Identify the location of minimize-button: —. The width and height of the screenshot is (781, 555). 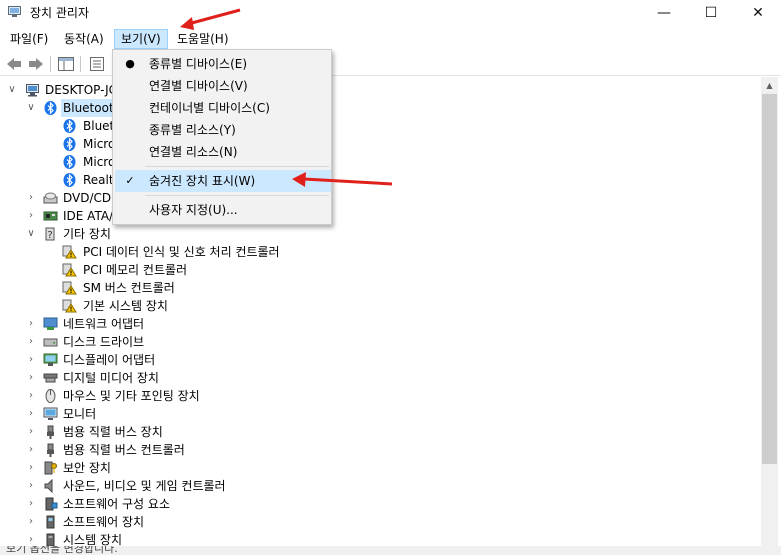
(664, 13).